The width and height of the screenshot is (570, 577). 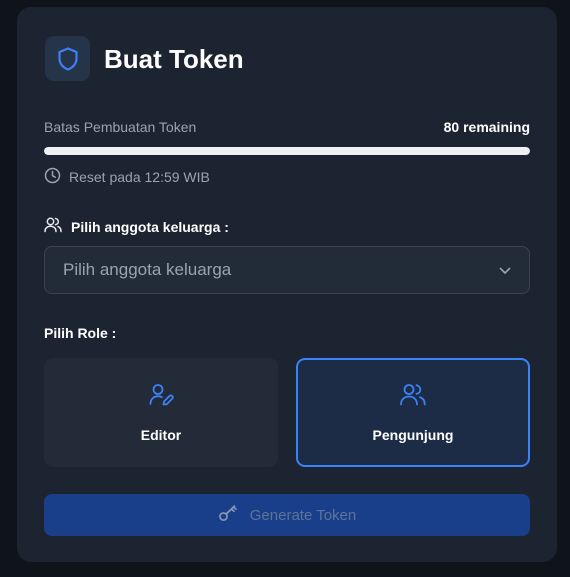 I want to click on role-label: Pilih Role :, so click(x=80, y=333).